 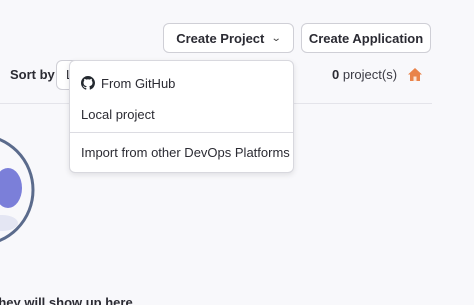 What do you see at coordinates (181, 83) in the screenshot?
I see `dropdown-item-from-github: From GitHub` at bounding box center [181, 83].